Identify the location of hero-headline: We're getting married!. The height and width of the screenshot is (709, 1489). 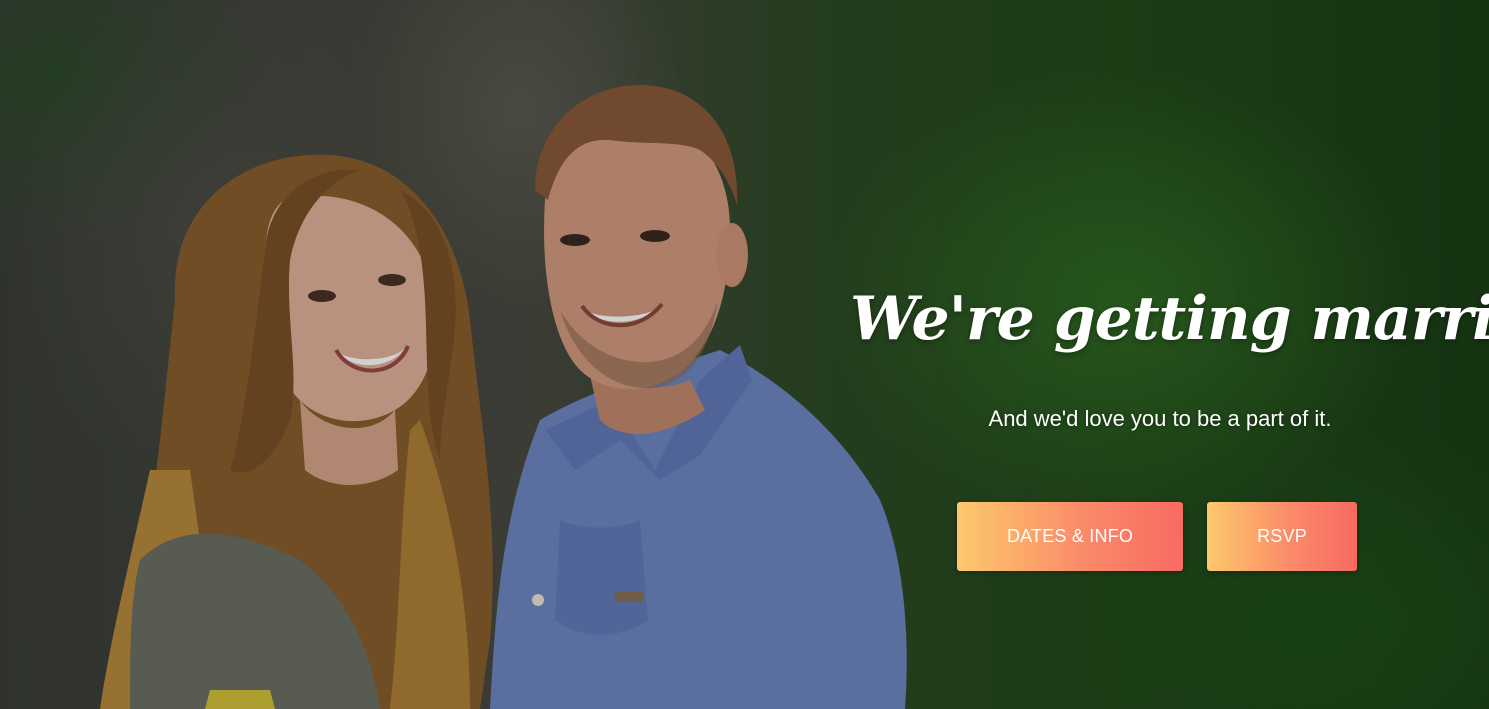
(1169, 319).